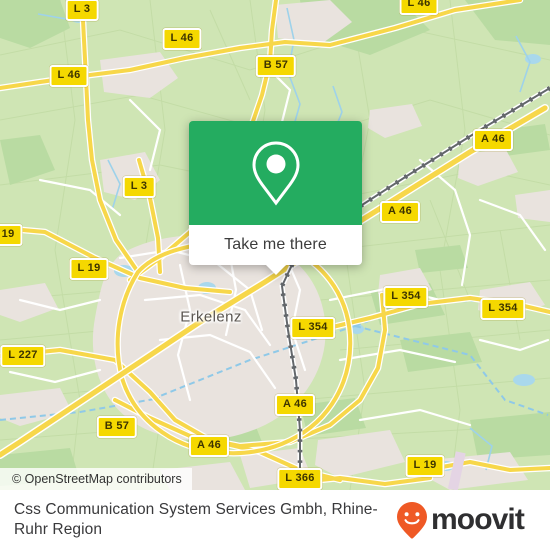 Image resolution: width=550 pixels, height=550 pixels. I want to click on moovit-wordmark: moovit, so click(478, 519).